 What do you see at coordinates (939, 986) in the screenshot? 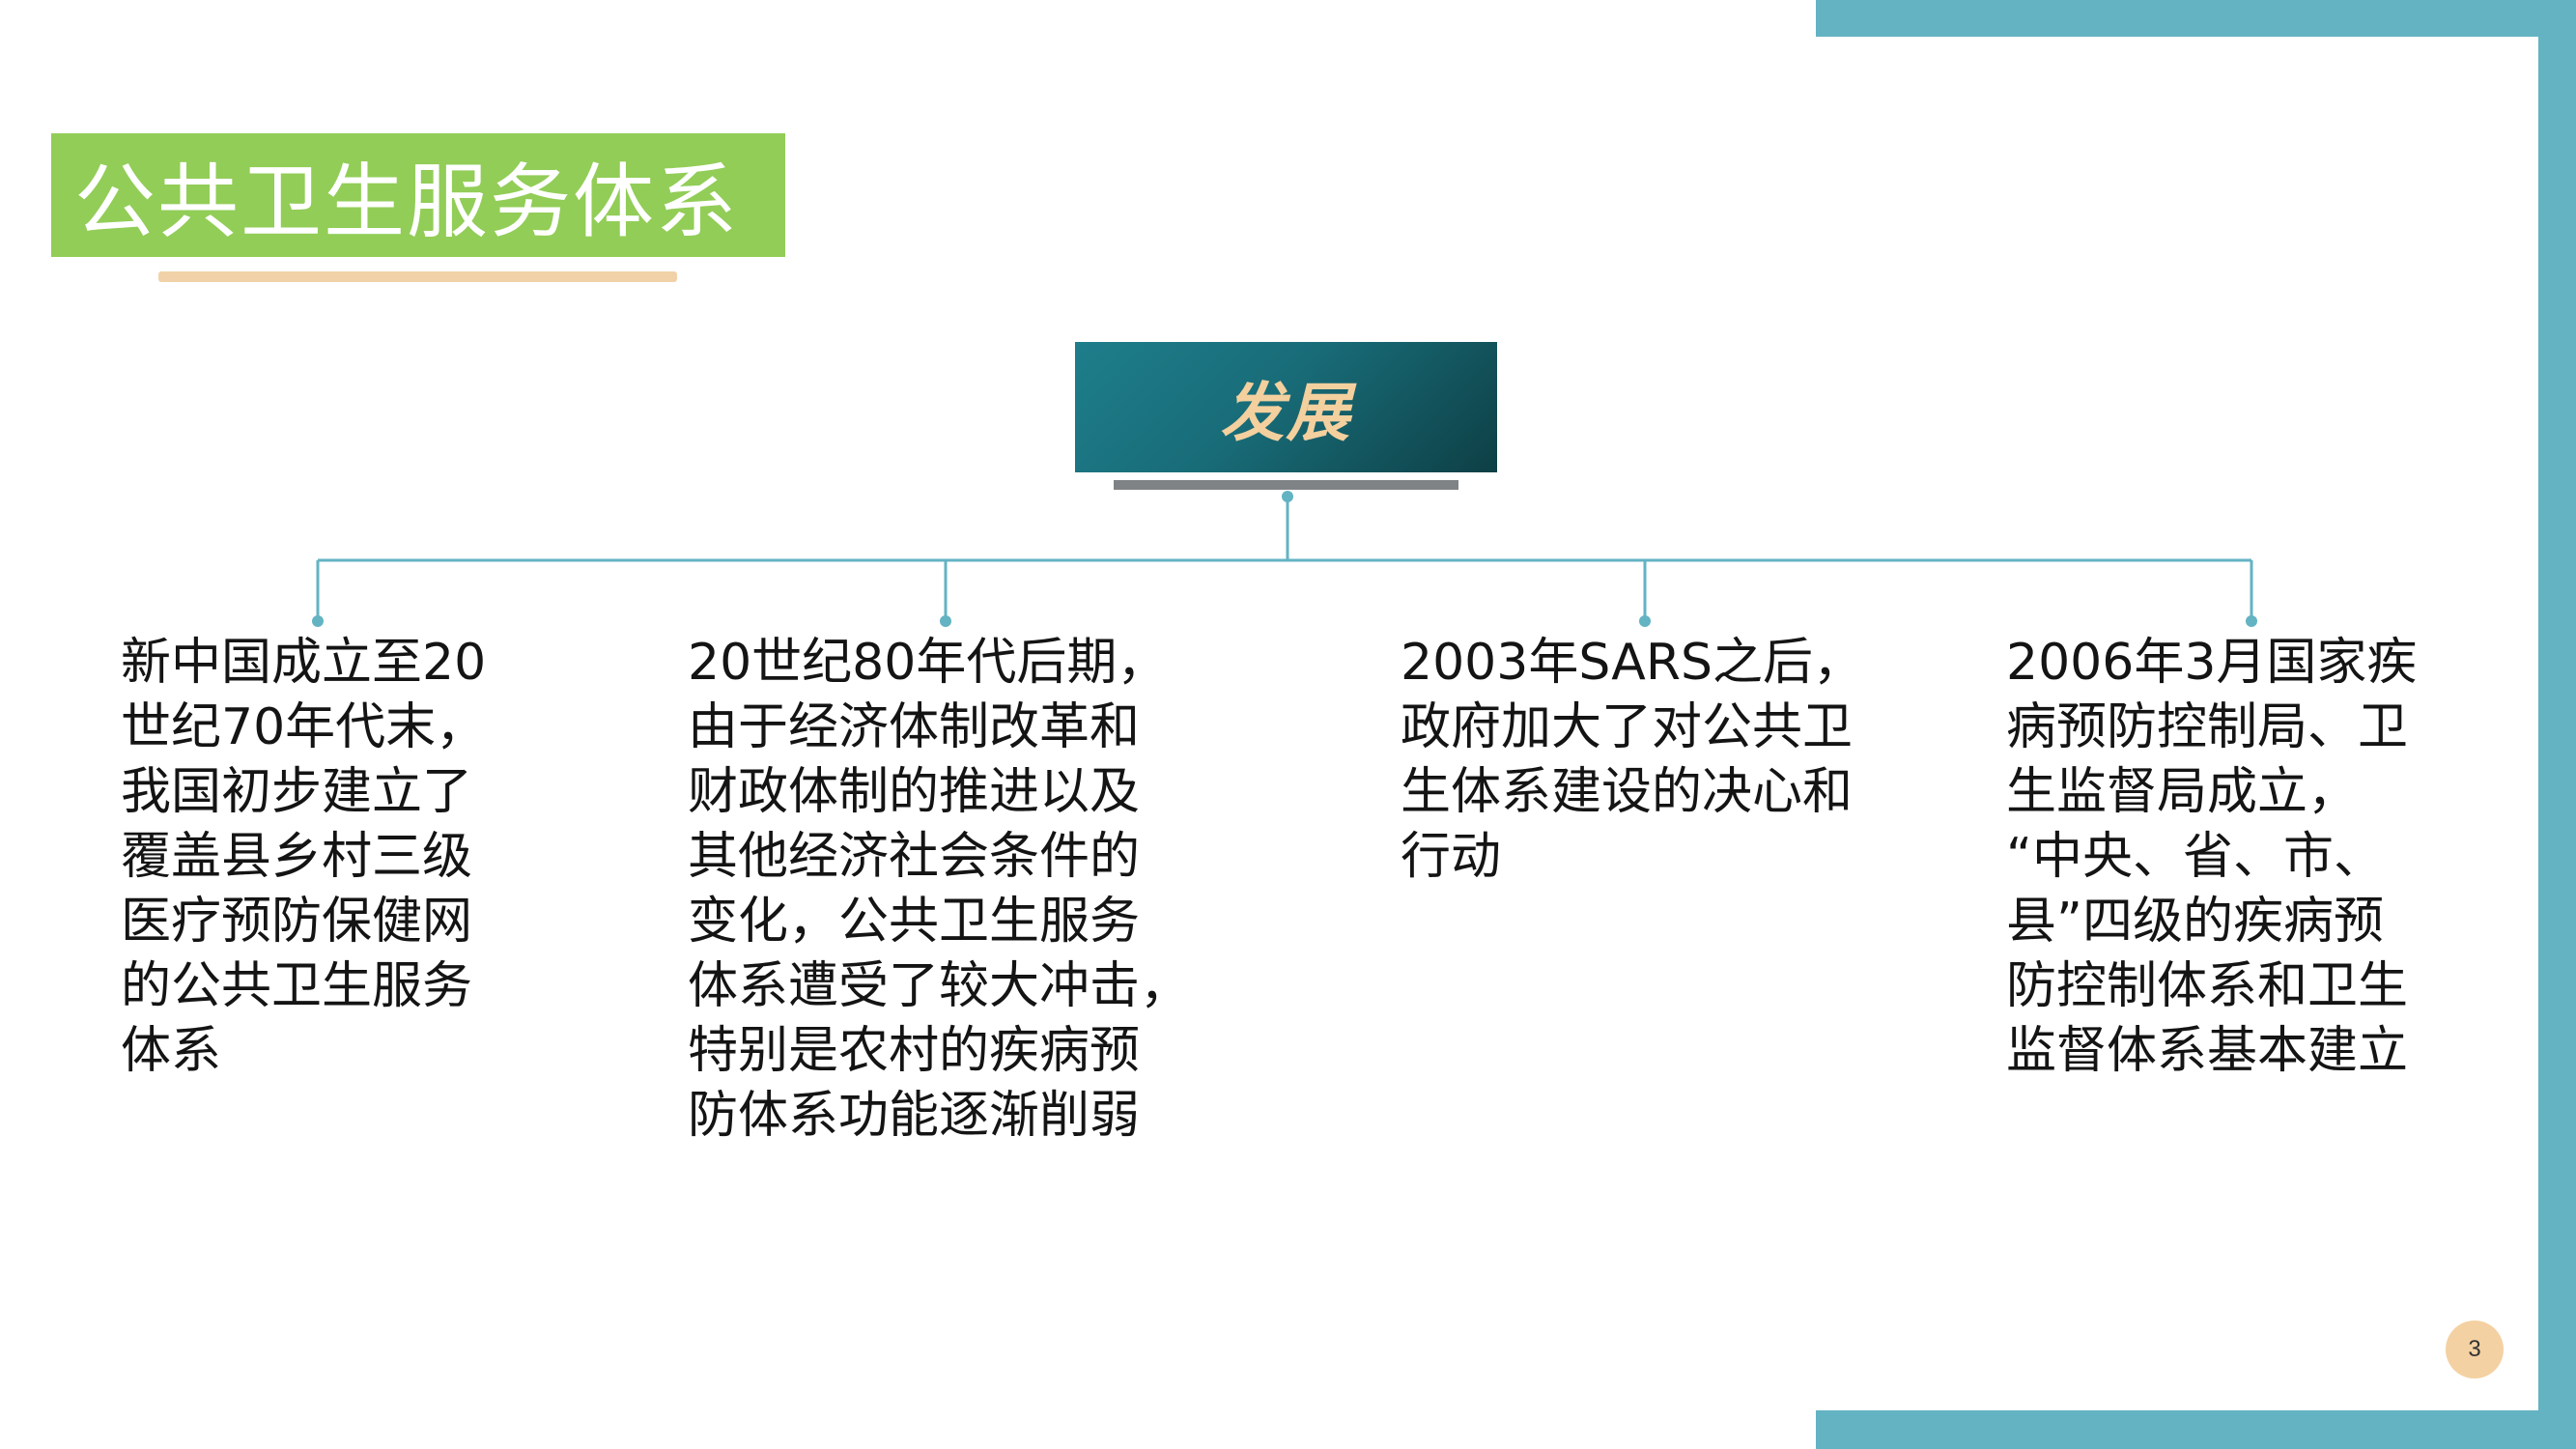
I see `branch-line: 体系遭受了较大冲击，` at bounding box center [939, 986].